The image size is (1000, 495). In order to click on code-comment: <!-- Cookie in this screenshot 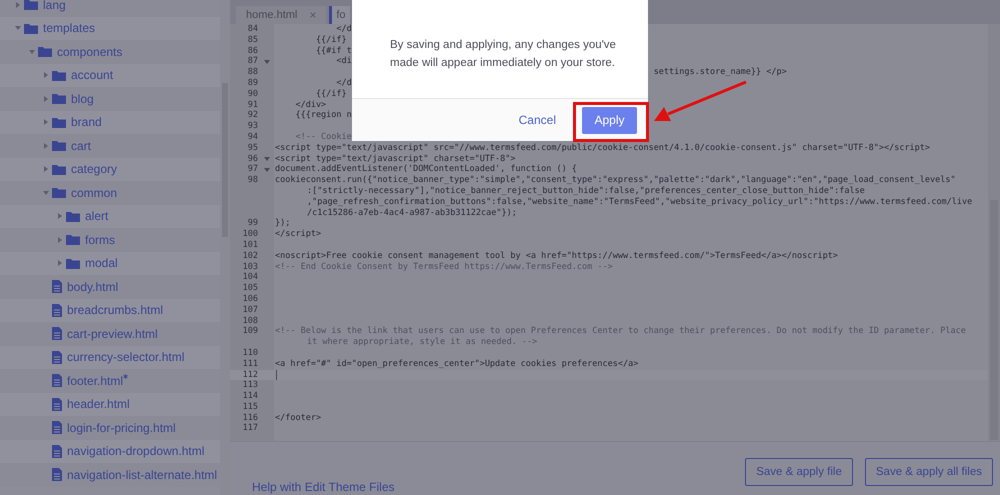, I will do `click(323, 137)`.